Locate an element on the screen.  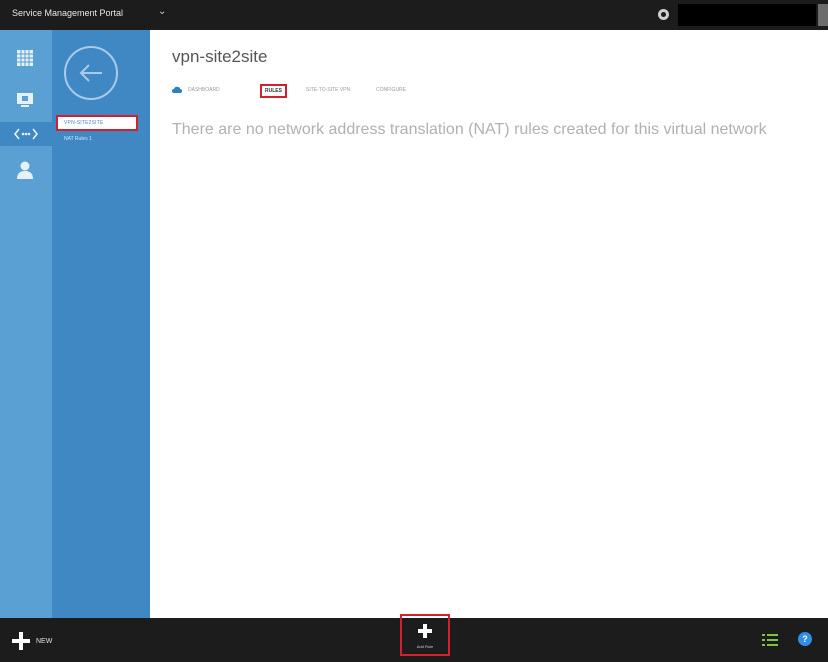
nav-item-networks is located at coordinates (26, 134).